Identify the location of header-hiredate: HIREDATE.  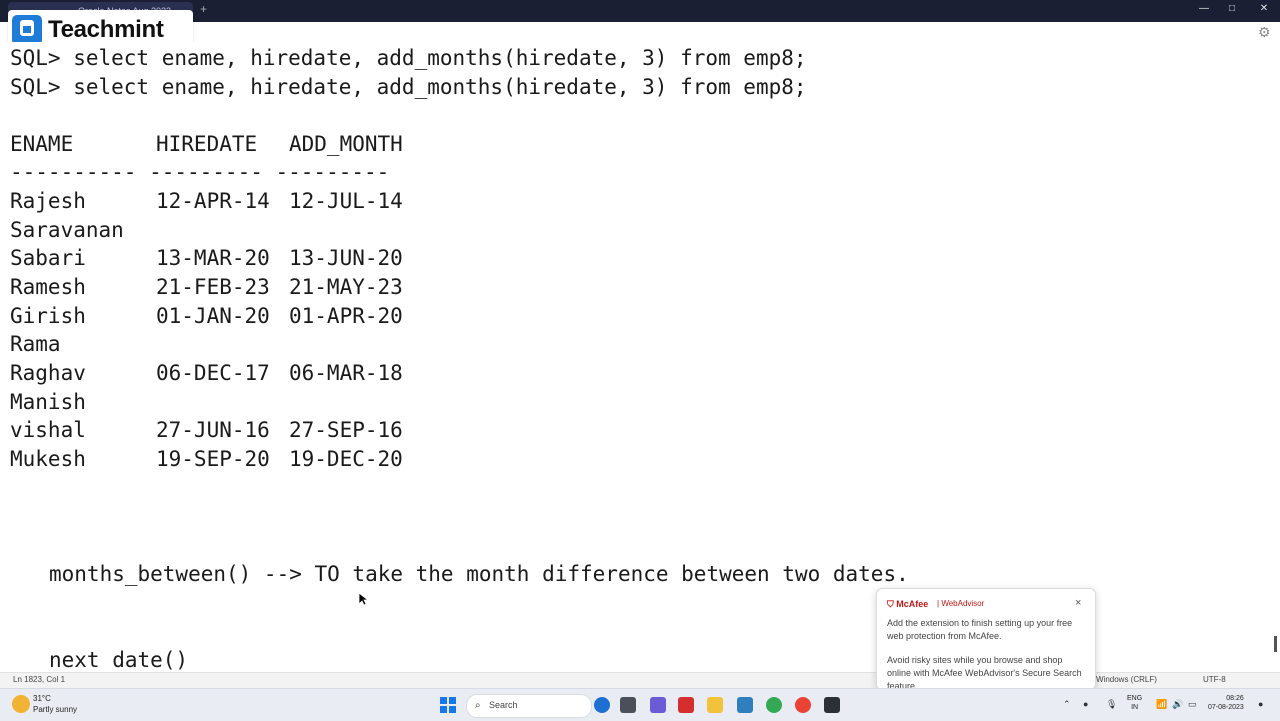
(207, 144).